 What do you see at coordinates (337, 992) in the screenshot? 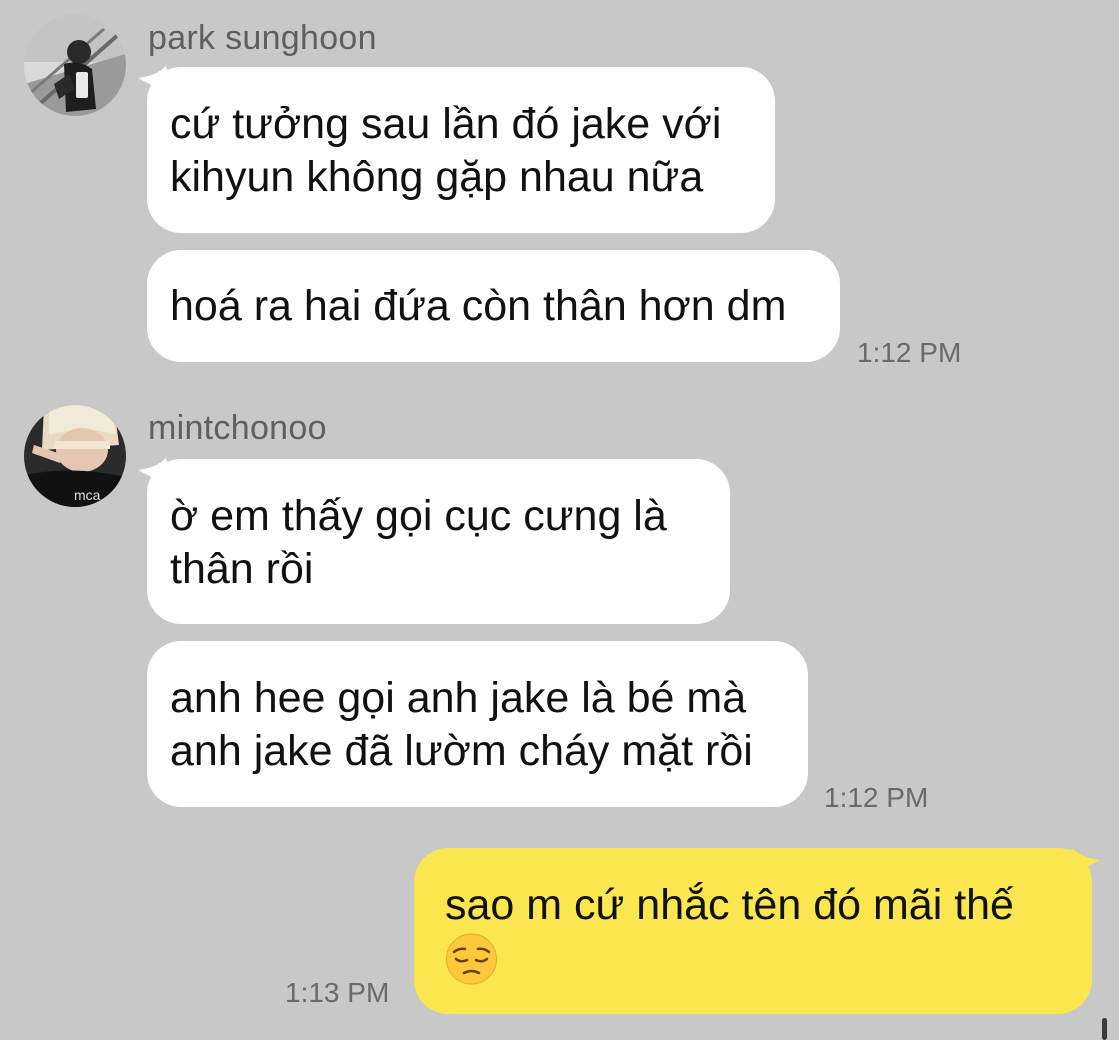
I see `message-timestamp: 1:13 PM` at bounding box center [337, 992].